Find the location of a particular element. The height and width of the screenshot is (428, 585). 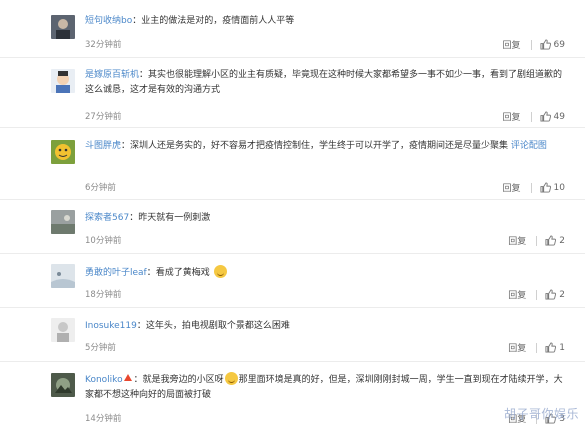

watermark: 胡子哥你娱乐 is located at coordinates (541, 414).